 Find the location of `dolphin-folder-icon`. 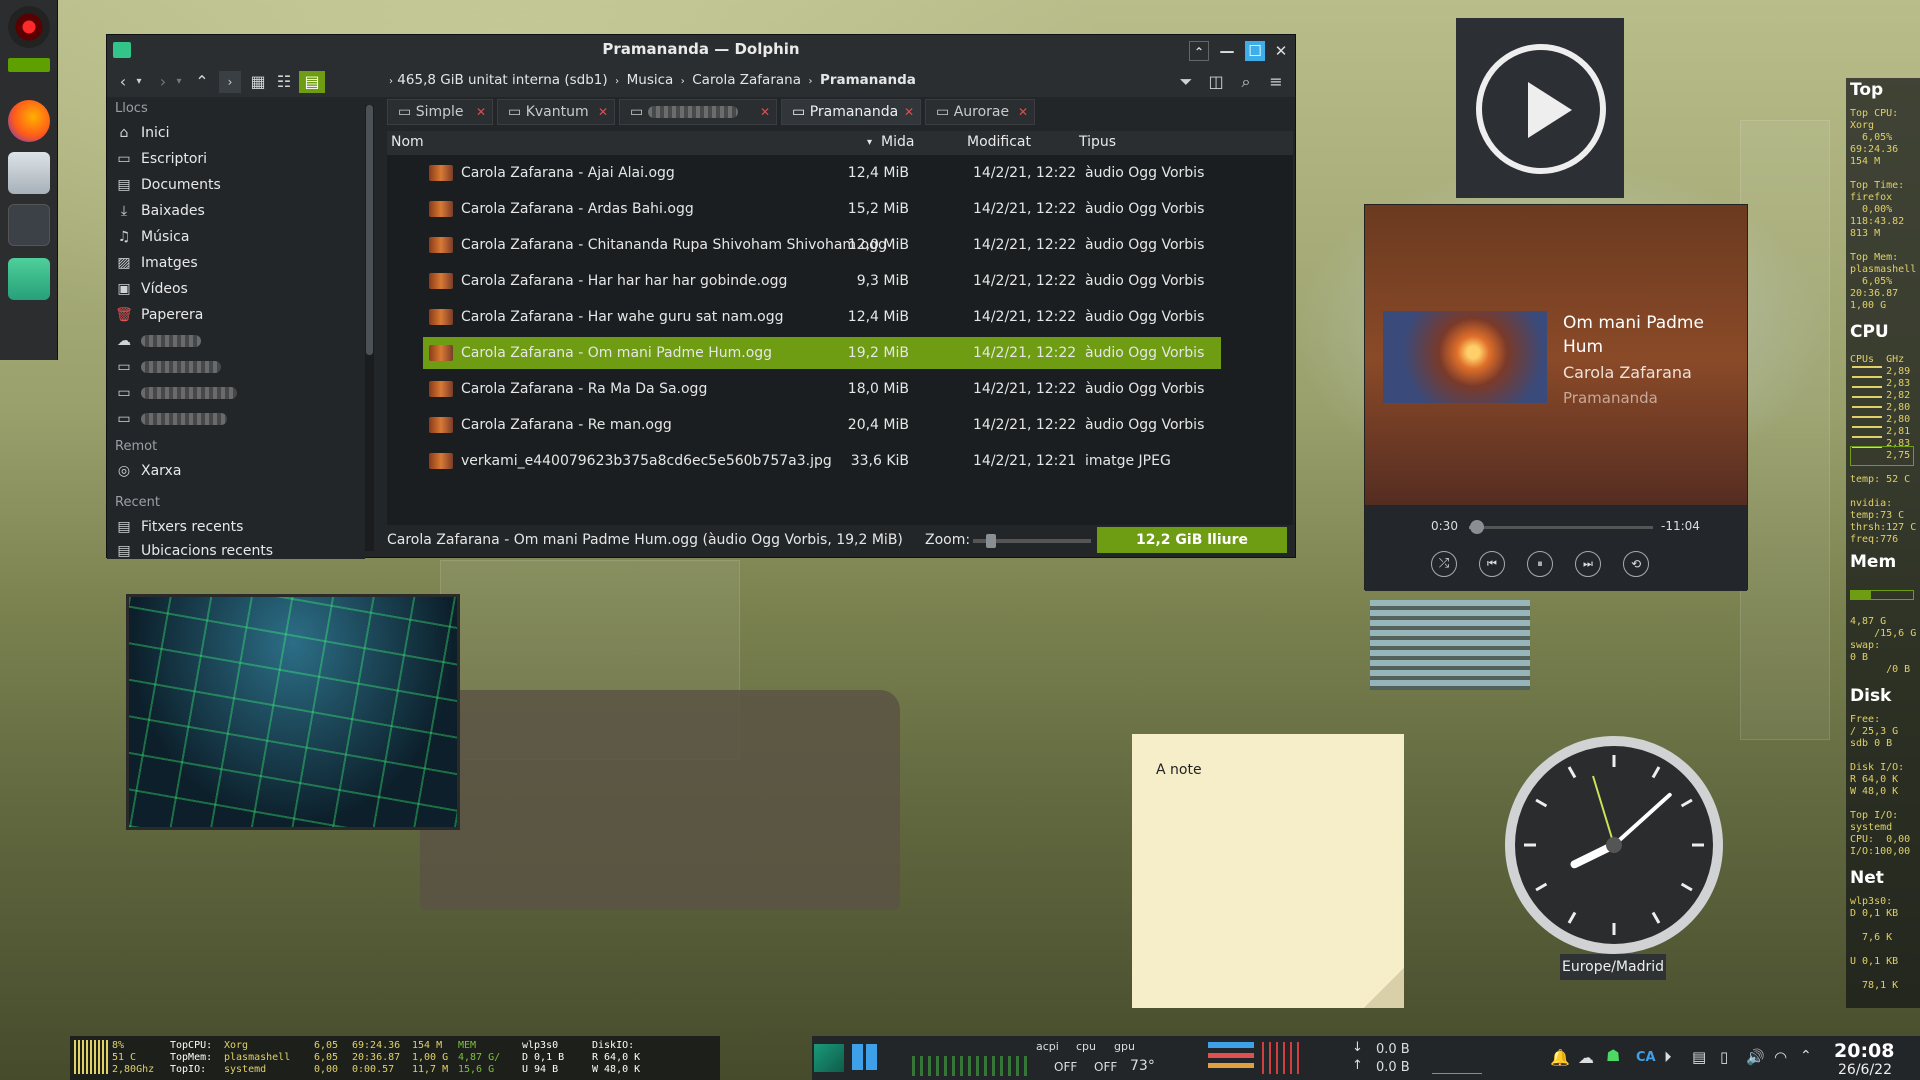

dolphin-folder-icon is located at coordinates (29, 279).